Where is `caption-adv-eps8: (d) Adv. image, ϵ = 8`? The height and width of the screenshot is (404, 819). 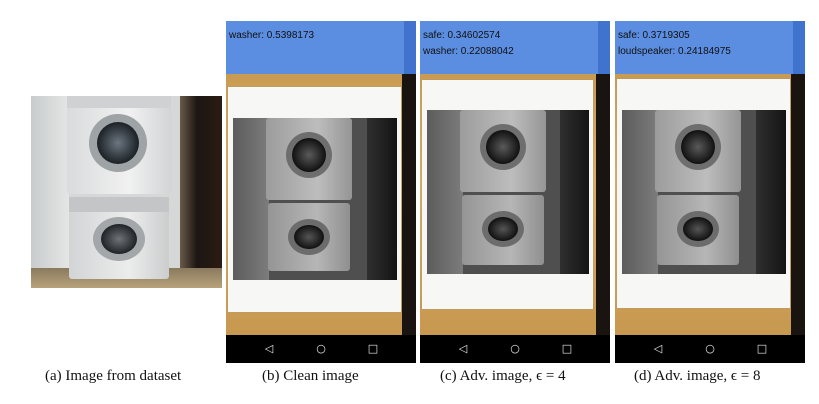 caption-adv-eps8: (d) Adv. image, ϵ = 8 is located at coordinates (697, 376).